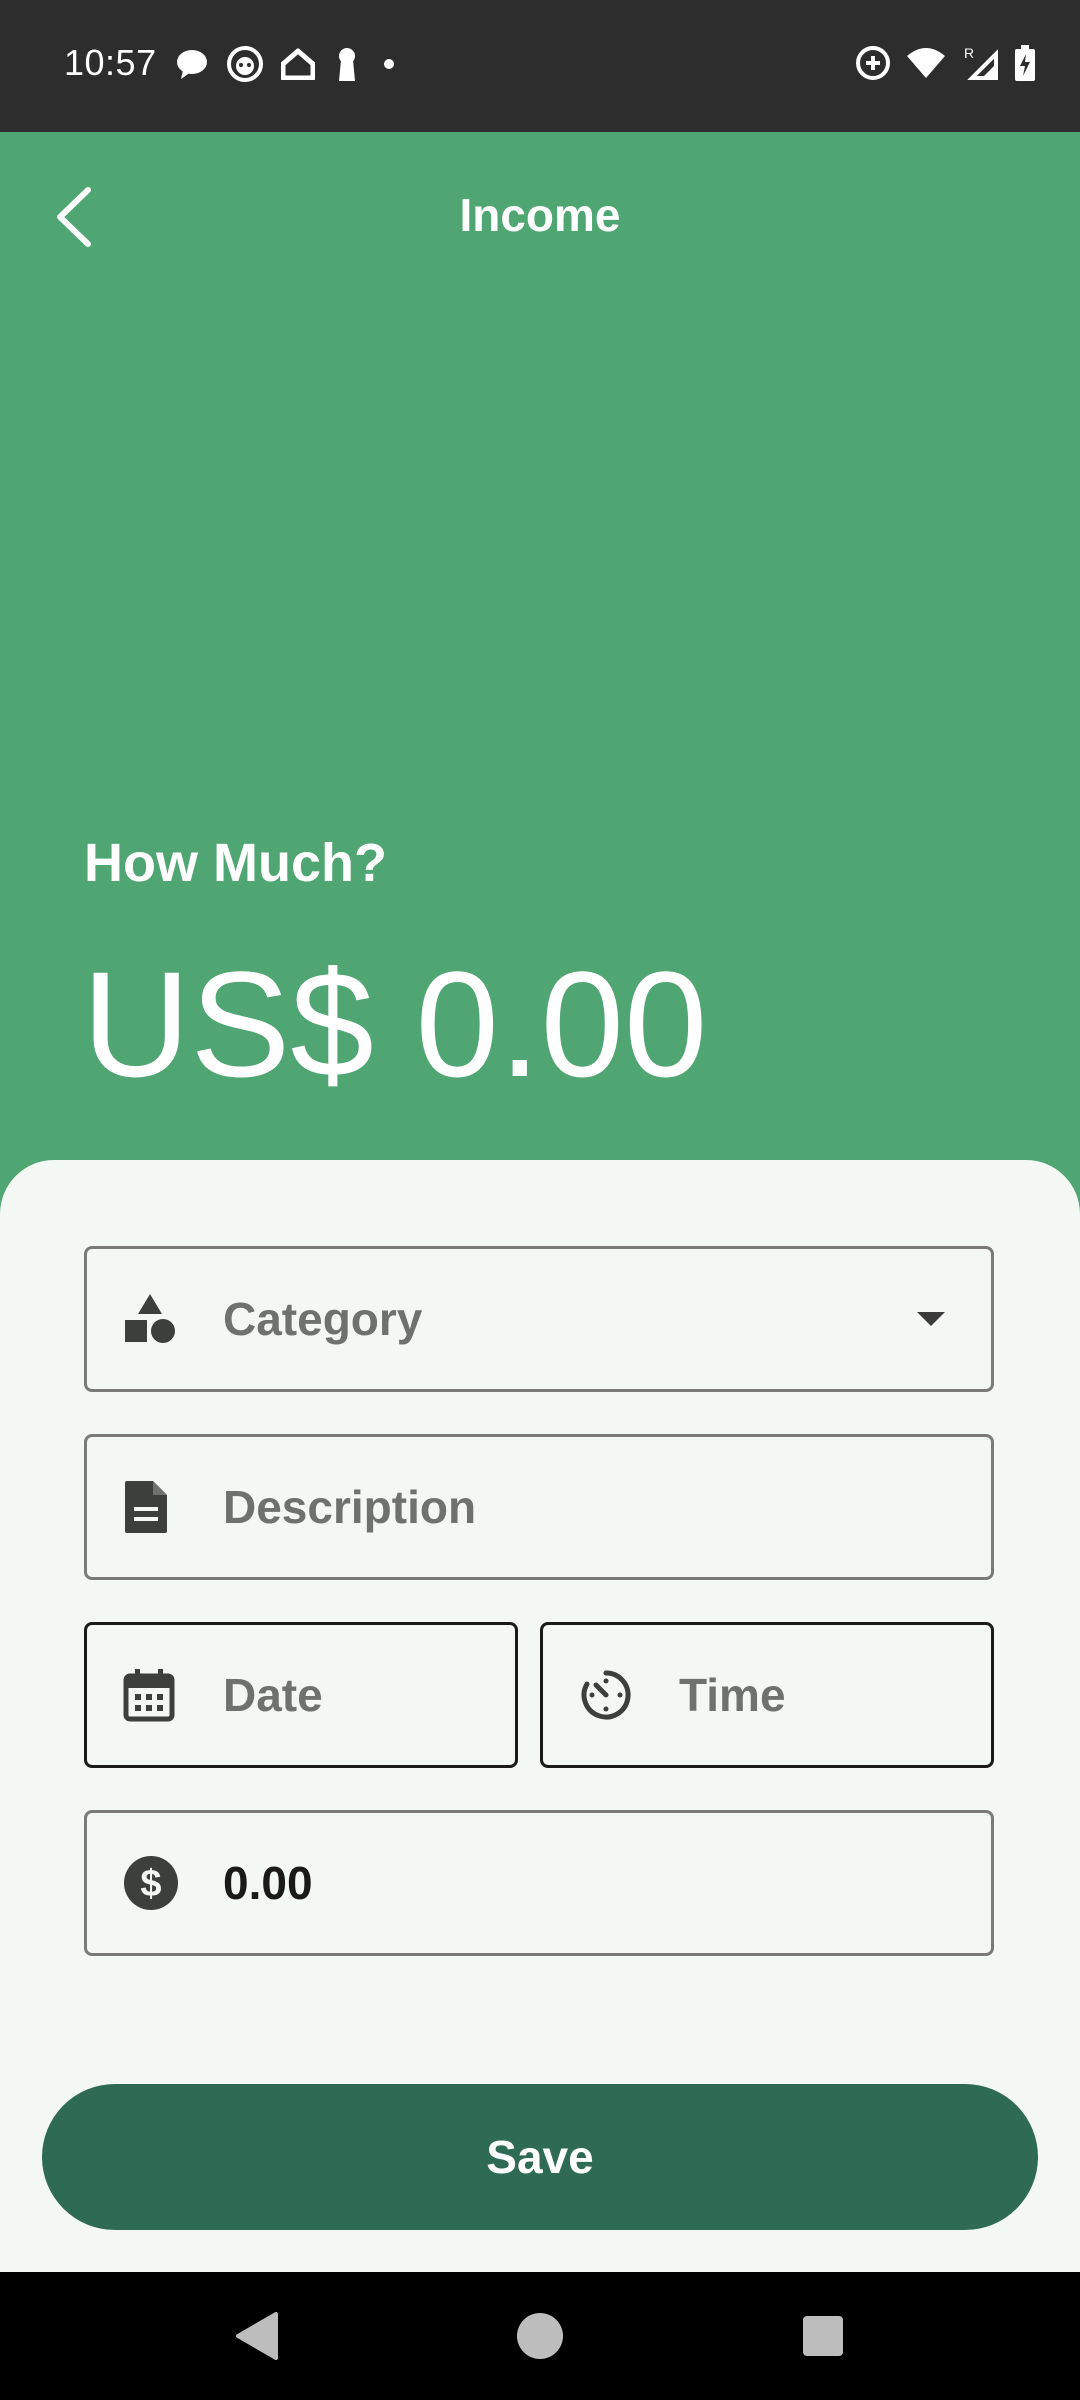 This screenshot has width=1080, height=2400. I want to click on nav-recents-icon, so click(823, 2336).